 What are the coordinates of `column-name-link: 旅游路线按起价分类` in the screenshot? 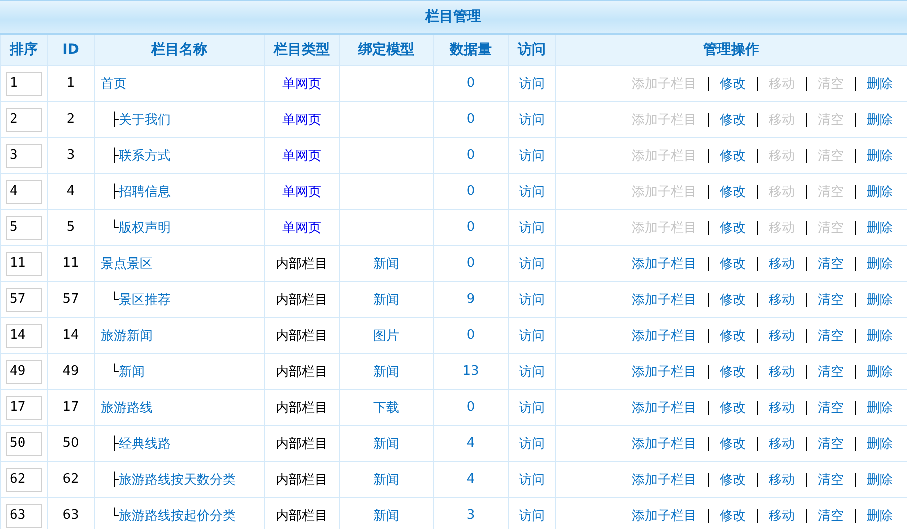 It's located at (177, 516).